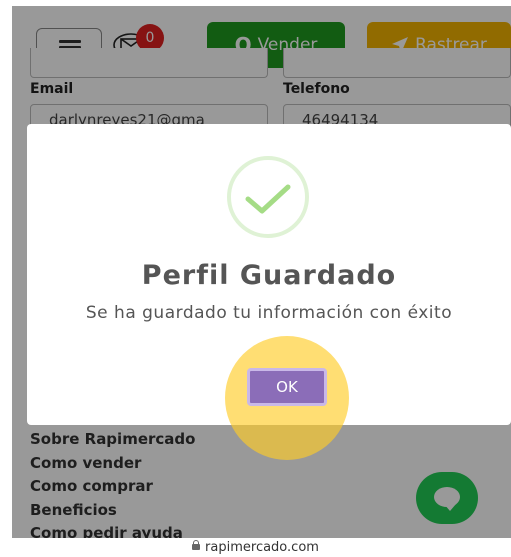  I want to click on checkmark-icon, so click(268, 199).